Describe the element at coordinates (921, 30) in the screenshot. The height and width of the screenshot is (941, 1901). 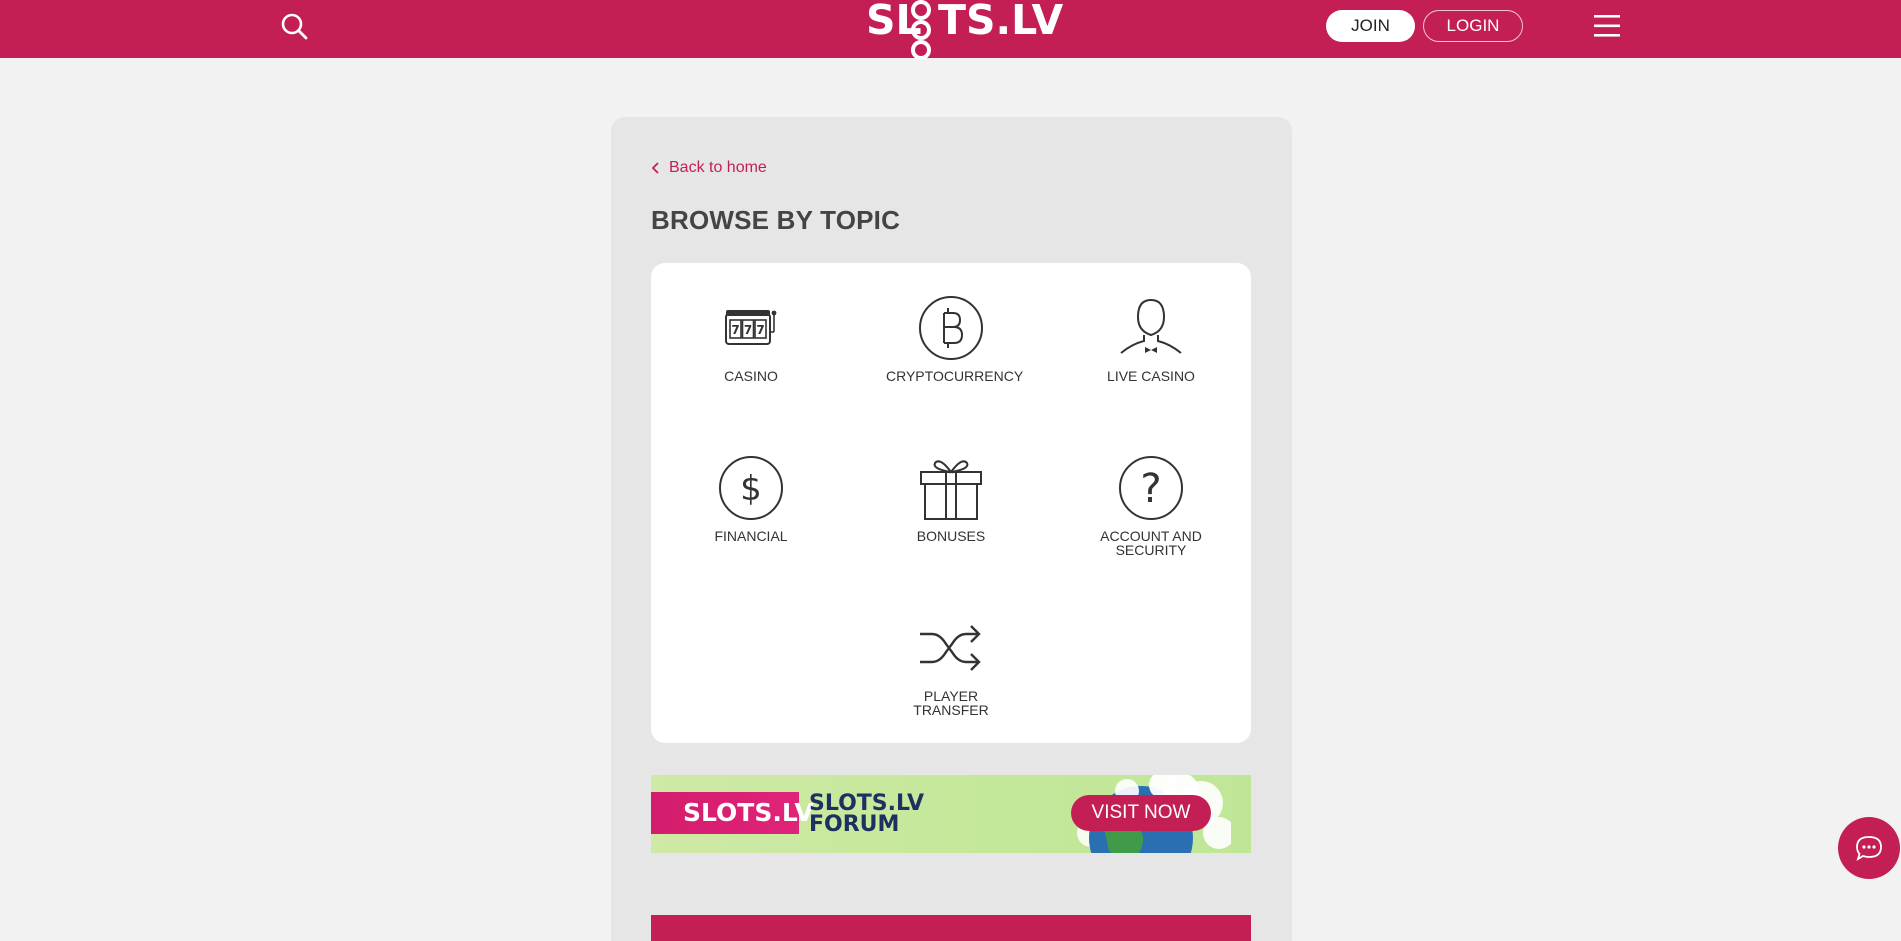
I see `logo-rings-icon` at that location.